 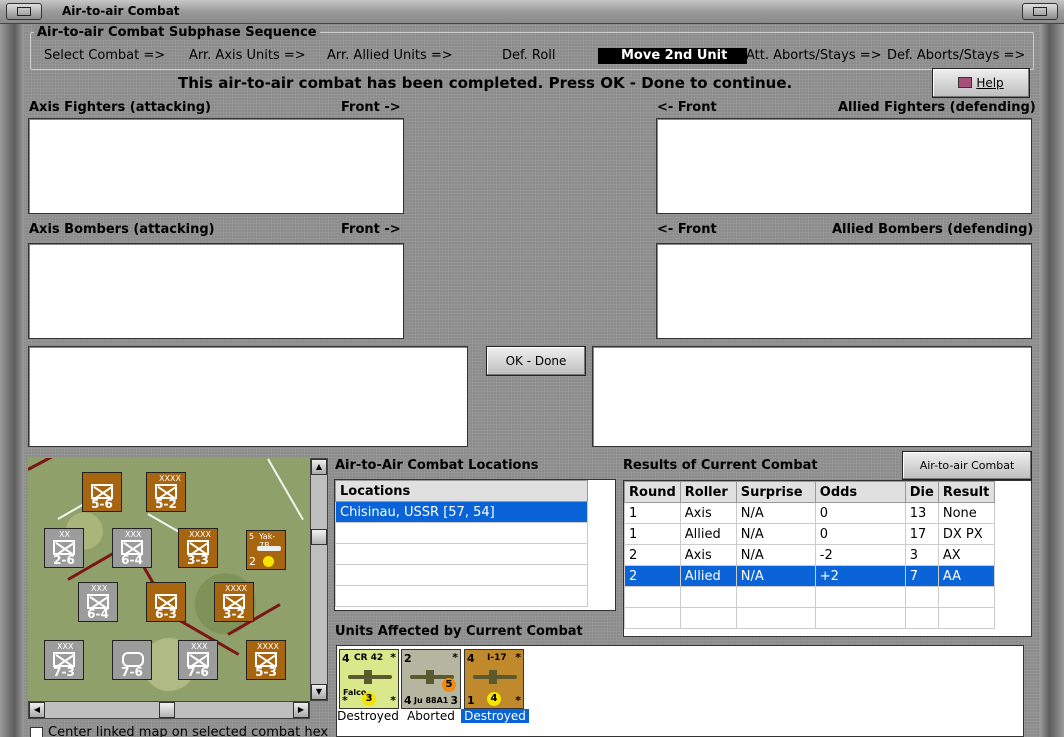 What do you see at coordinates (461, 512) in the screenshot?
I see `location-row: Chisinau, USSR [57, 54]` at bounding box center [461, 512].